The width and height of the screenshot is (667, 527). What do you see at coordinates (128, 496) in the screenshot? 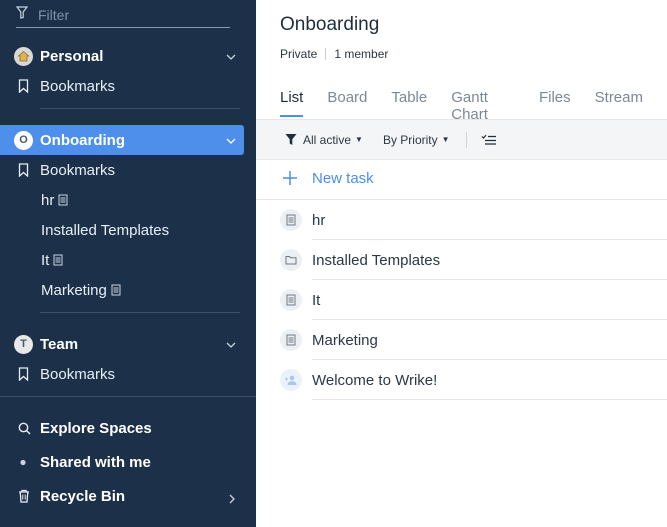
I see `sidebar-item-recycle-bin: Recycle Bin` at bounding box center [128, 496].